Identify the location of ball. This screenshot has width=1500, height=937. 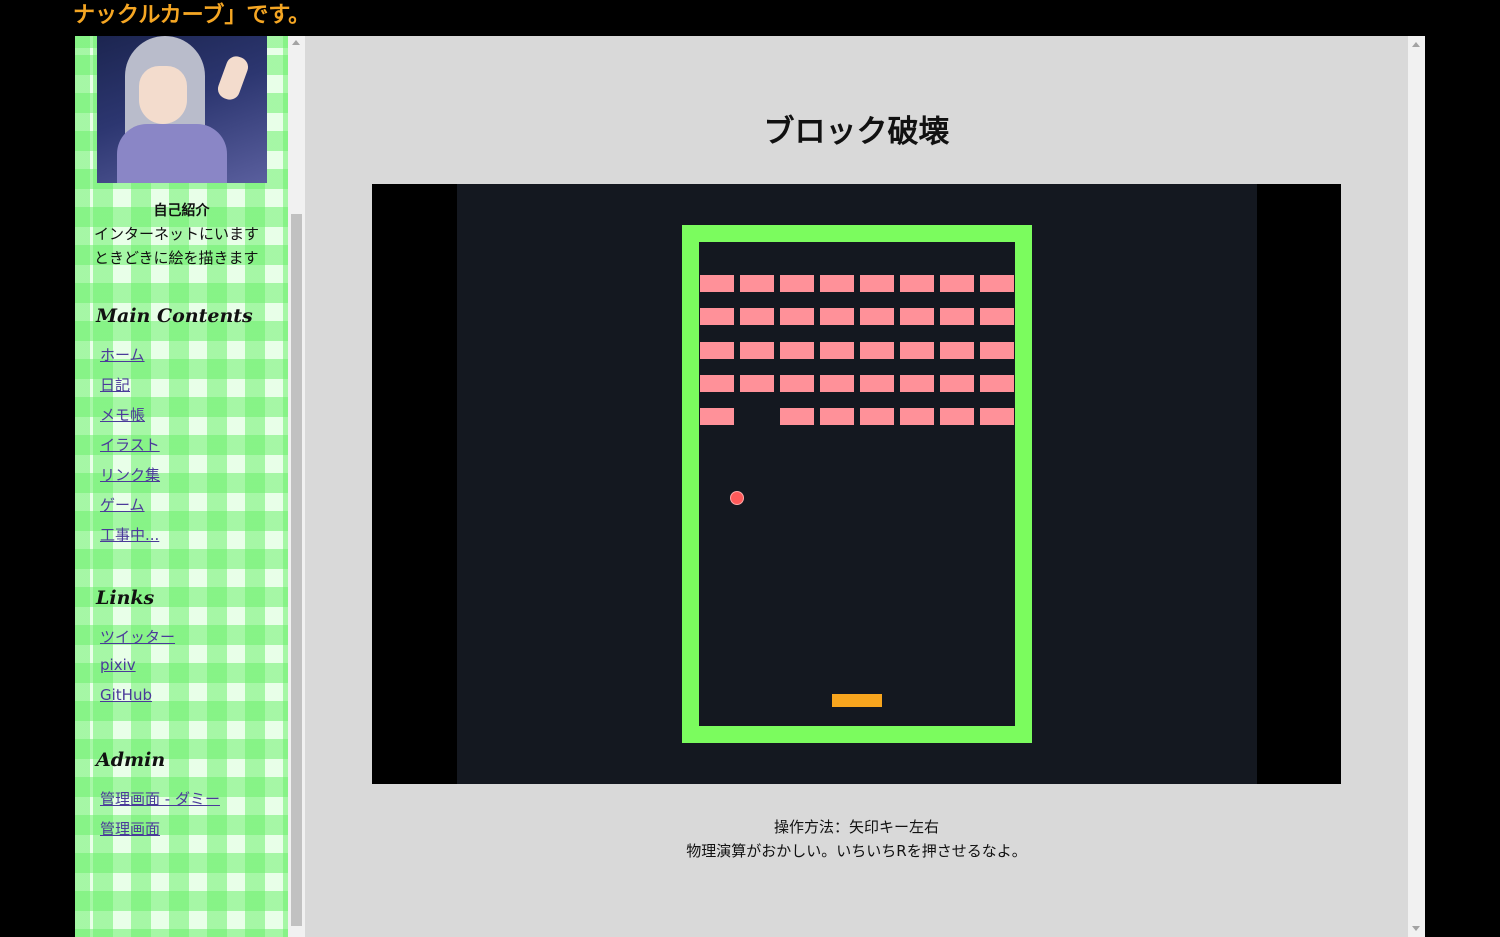
(737, 498).